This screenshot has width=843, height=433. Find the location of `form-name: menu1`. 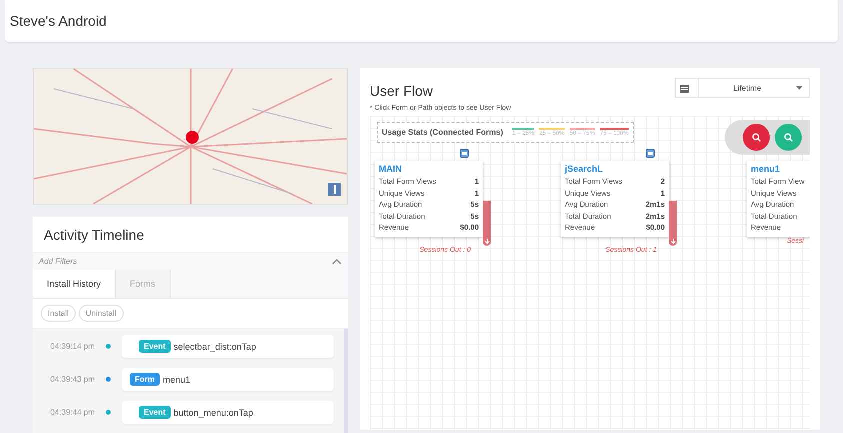

form-name: menu1 is located at coordinates (766, 169).